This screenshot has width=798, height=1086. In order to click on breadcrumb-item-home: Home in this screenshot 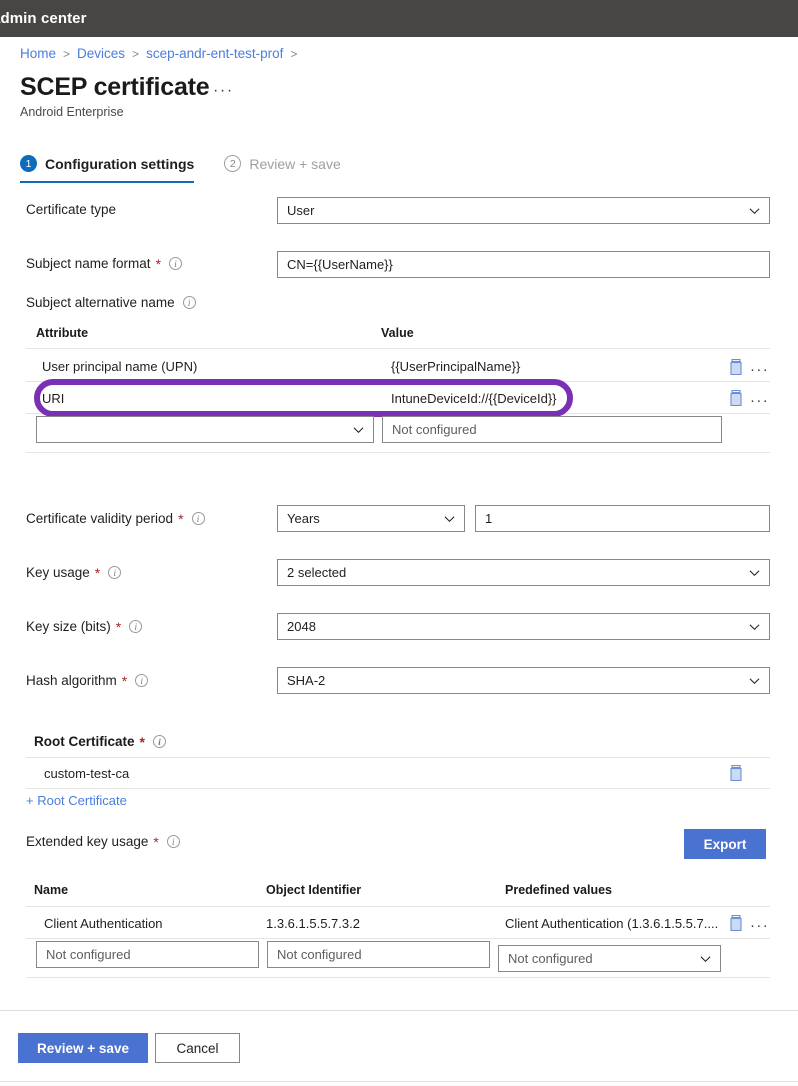, I will do `click(38, 53)`.